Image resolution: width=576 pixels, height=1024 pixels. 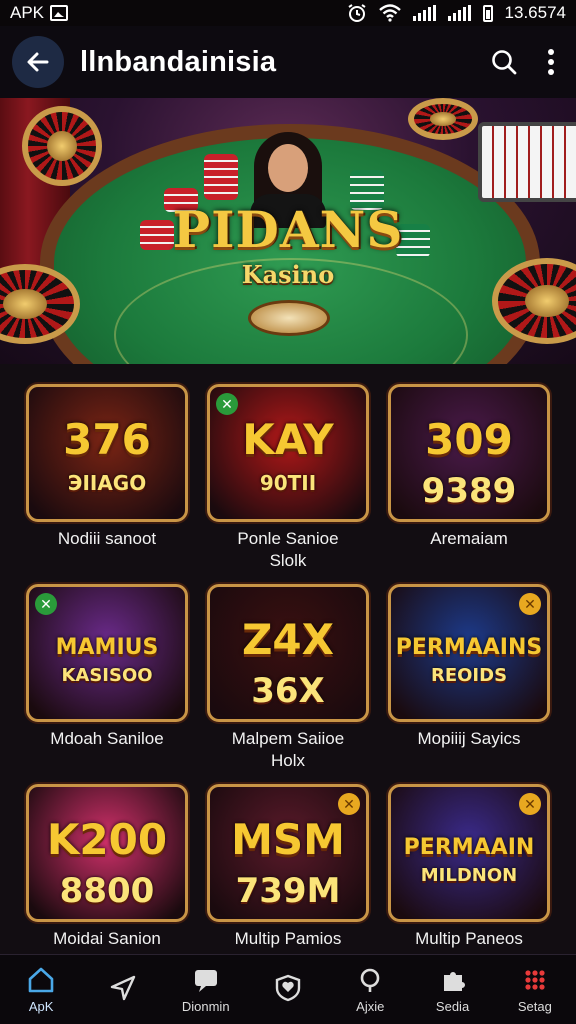 What do you see at coordinates (107, 891) in the screenshot?
I see `game-thumb-subtitle: 8800` at bounding box center [107, 891].